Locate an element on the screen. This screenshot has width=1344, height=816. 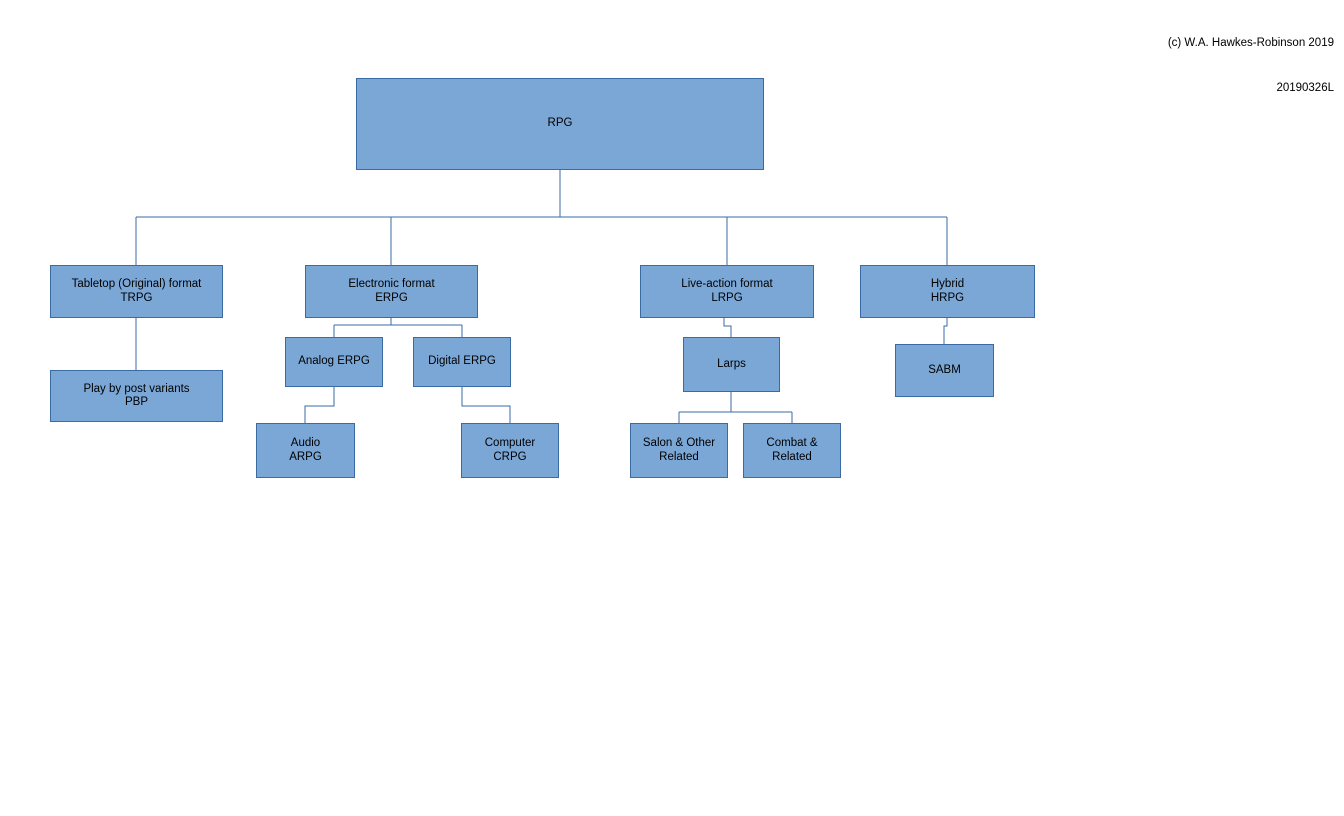
node-salon-label: Salon & Other Related is located at coordinates (679, 450).